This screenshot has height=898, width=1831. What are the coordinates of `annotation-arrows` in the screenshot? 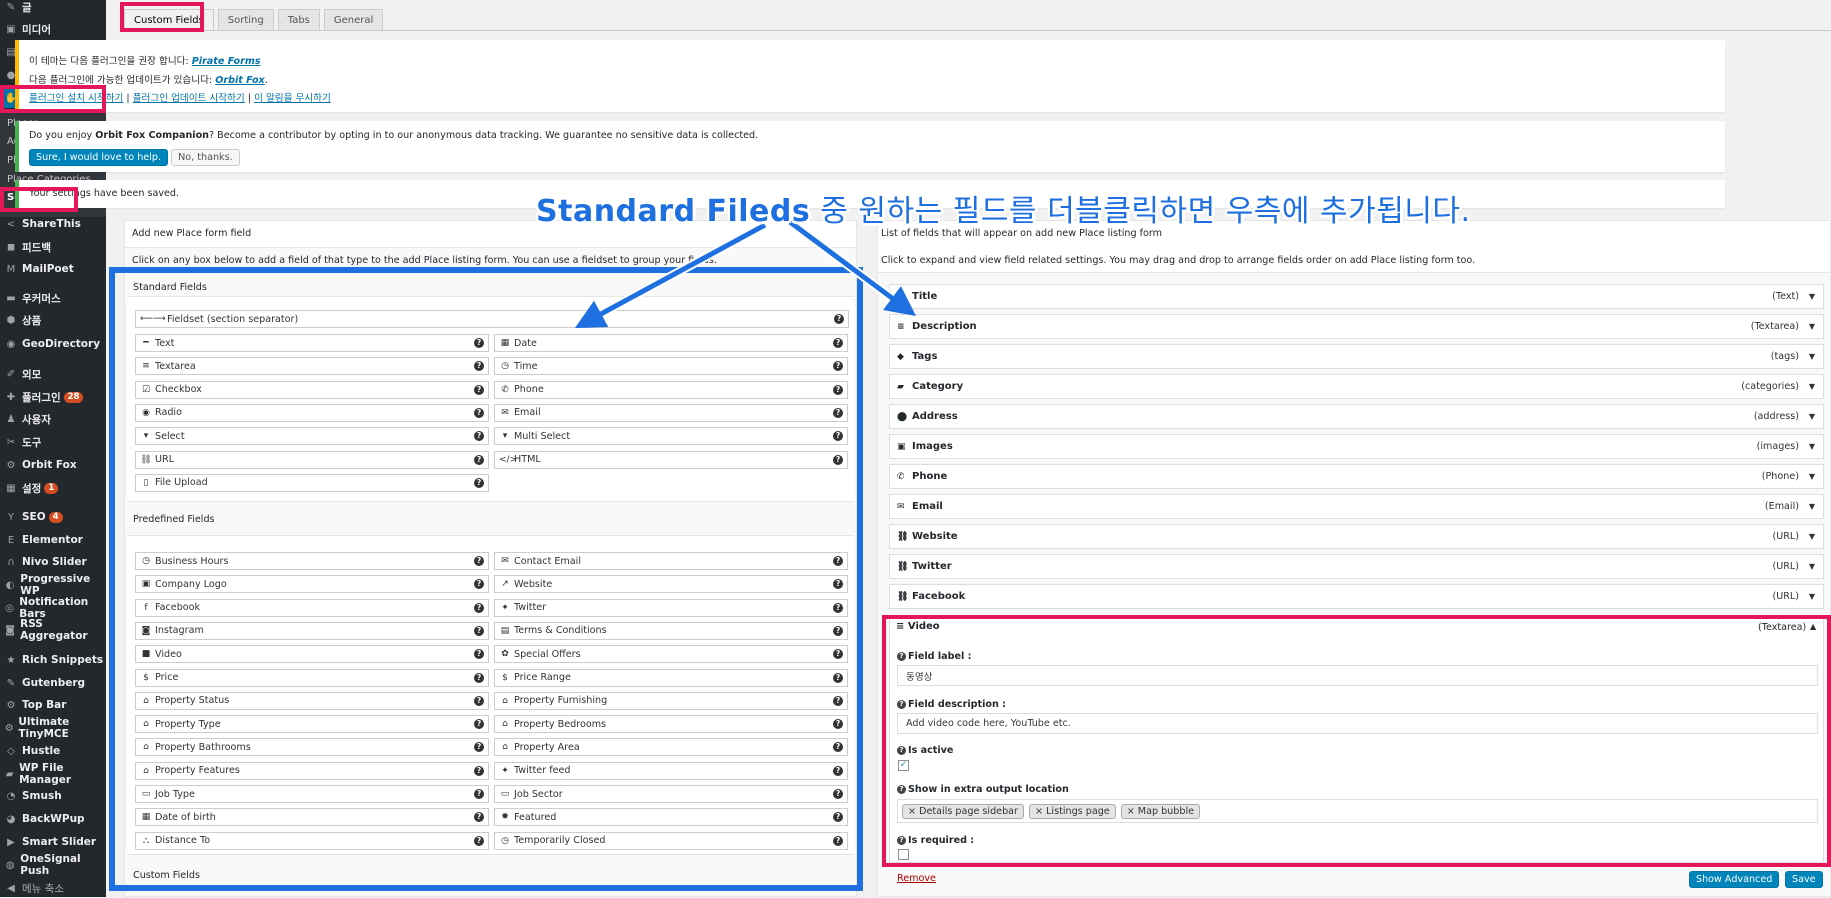 It's located at (745, 273).